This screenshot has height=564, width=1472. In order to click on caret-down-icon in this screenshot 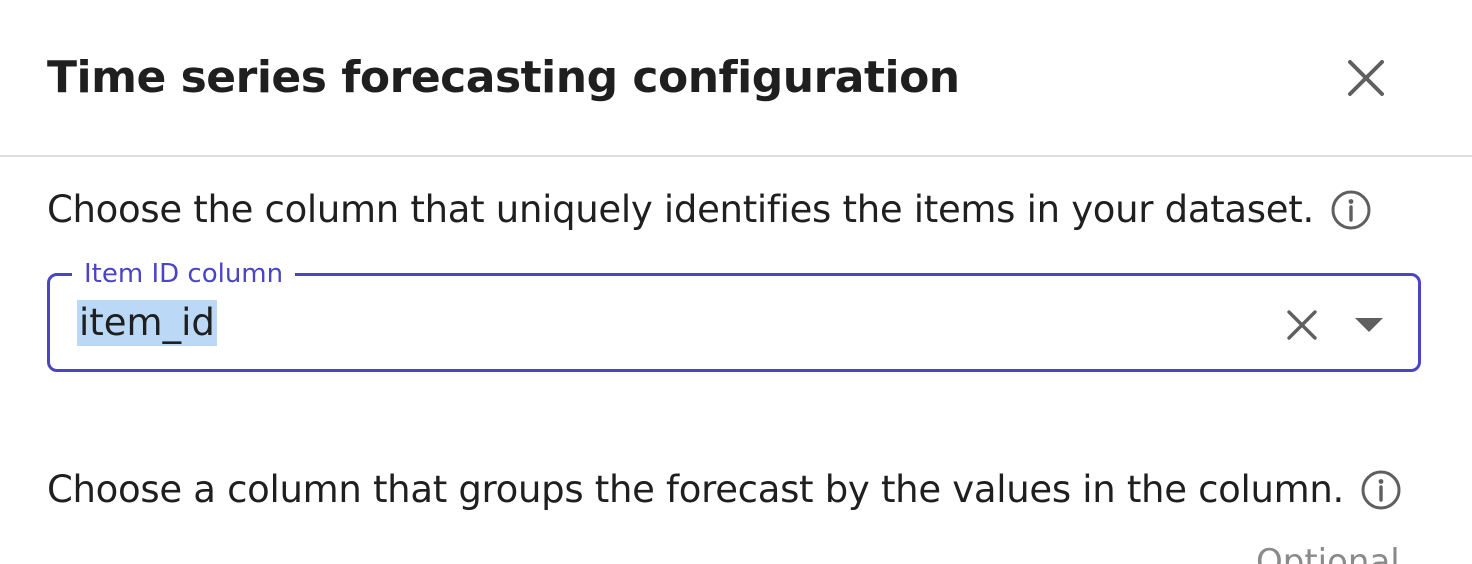, I will do `click(1369, 325)`.